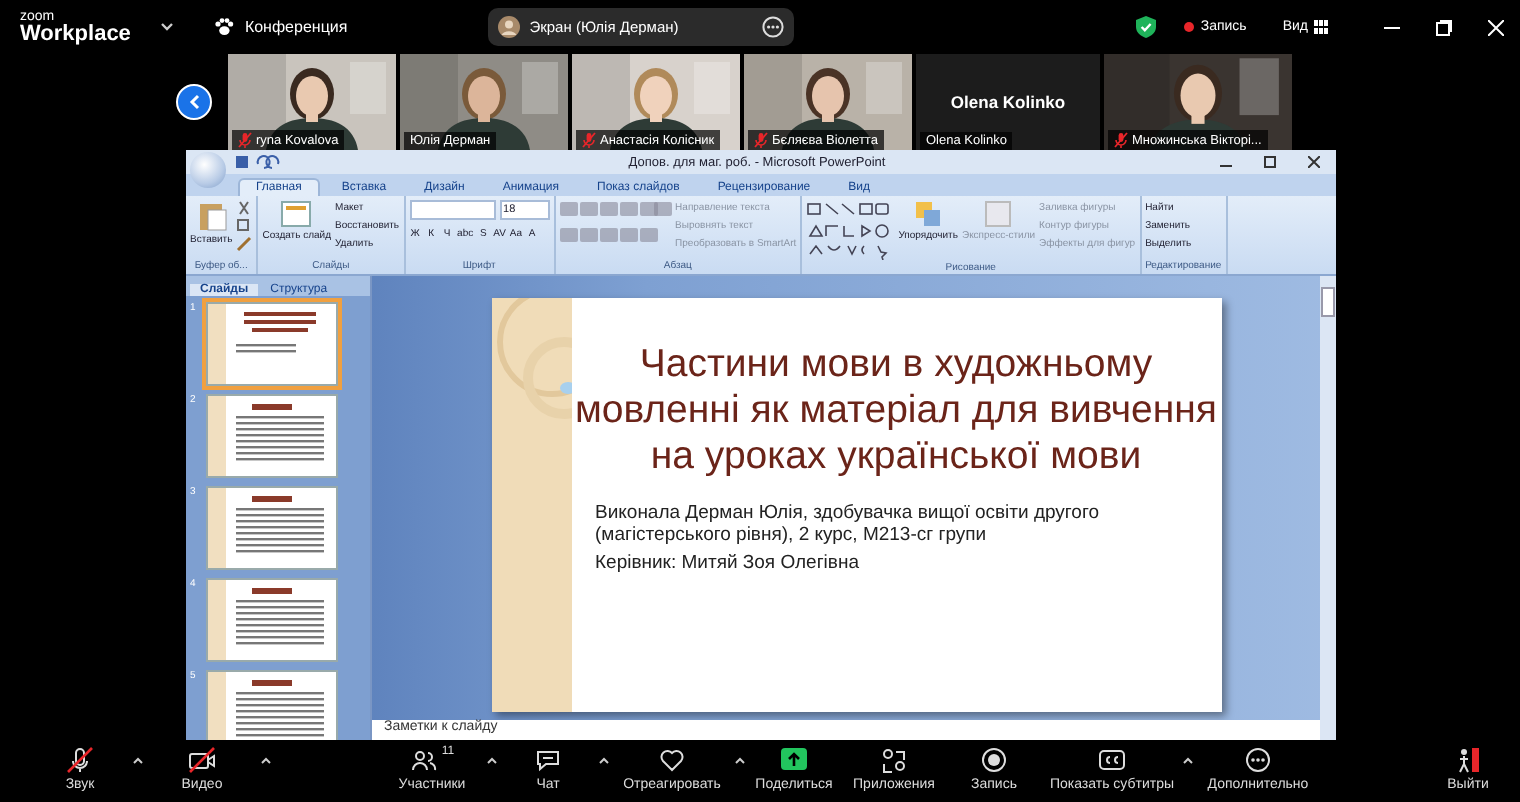  What do you see at coordinates (244, 208) in the screenshot?
I see `cut-icon` at bounding box center [244, 208].